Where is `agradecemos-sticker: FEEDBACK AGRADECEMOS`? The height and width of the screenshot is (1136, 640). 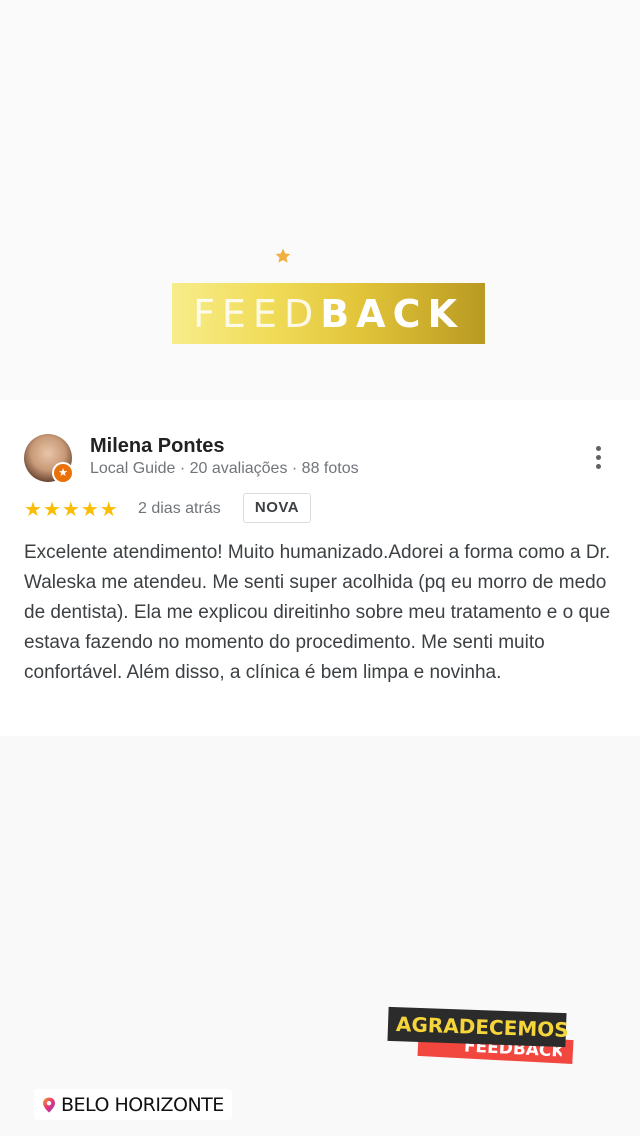 agradecemos-sticker: FEEDBACK AGRADECEMOS is located at coordinates (480, 1035).